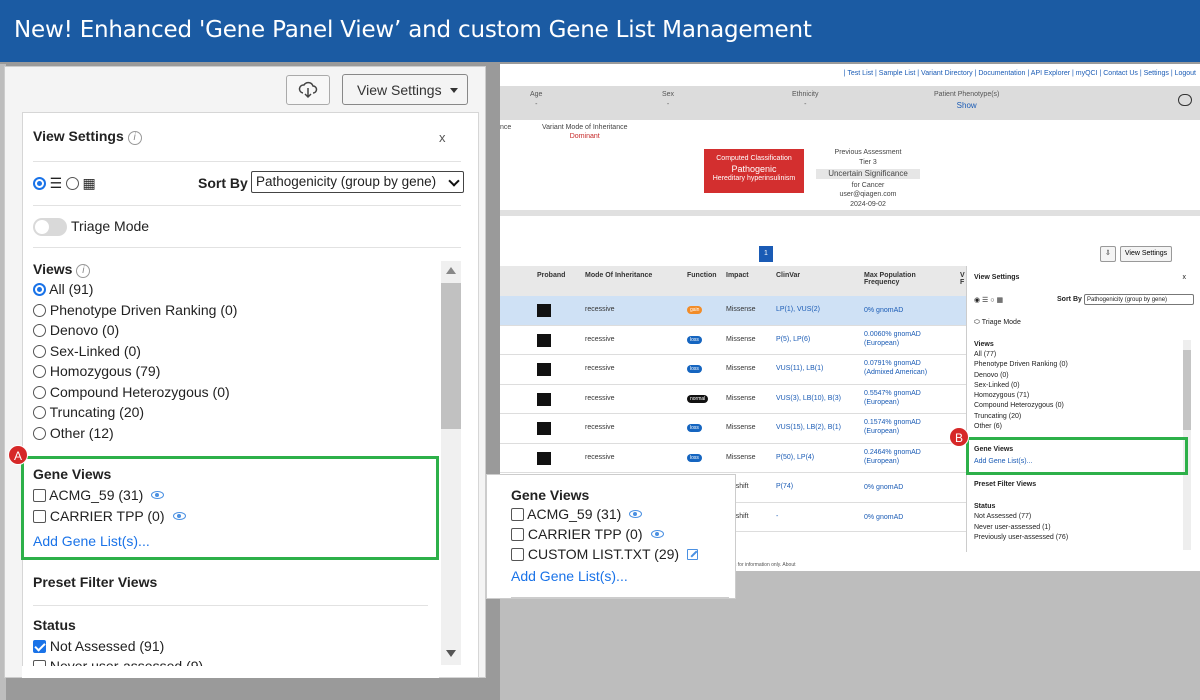  Describe the element at coordinates (777, 516) in the screenshot. I see `clinvar-link: -` at that location.